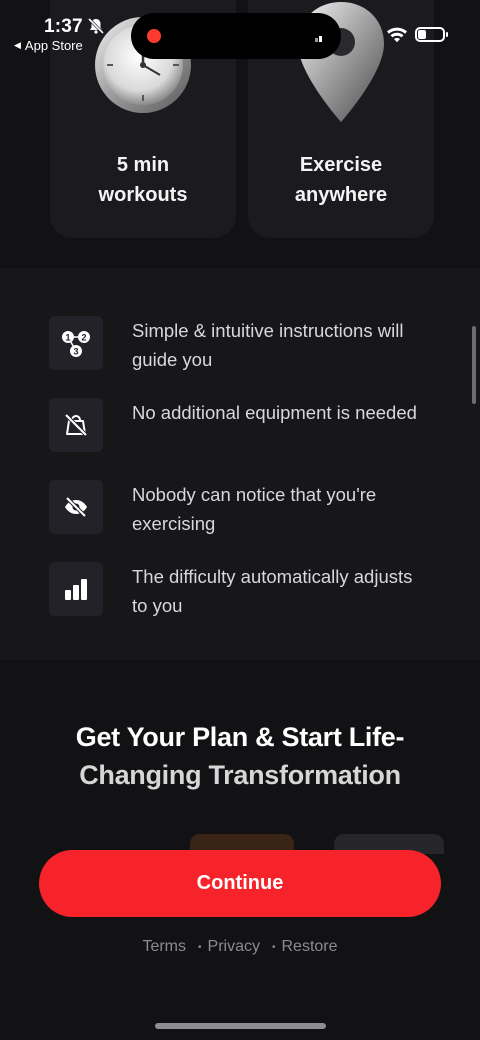  I want to click on benefit-text: No additional equipment is needed, so click(274, 412).